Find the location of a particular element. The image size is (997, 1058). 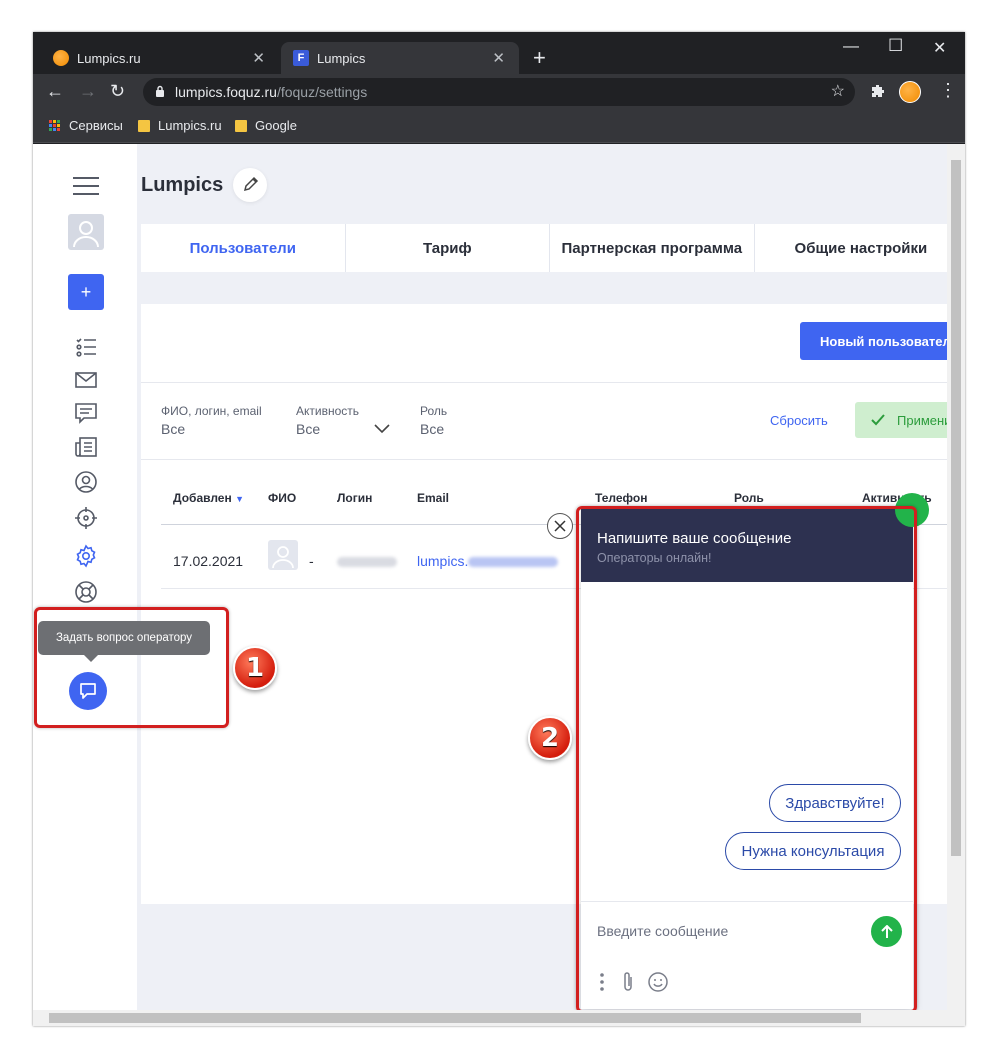

vertical-scrollbar is located at coordinates (956, 577).